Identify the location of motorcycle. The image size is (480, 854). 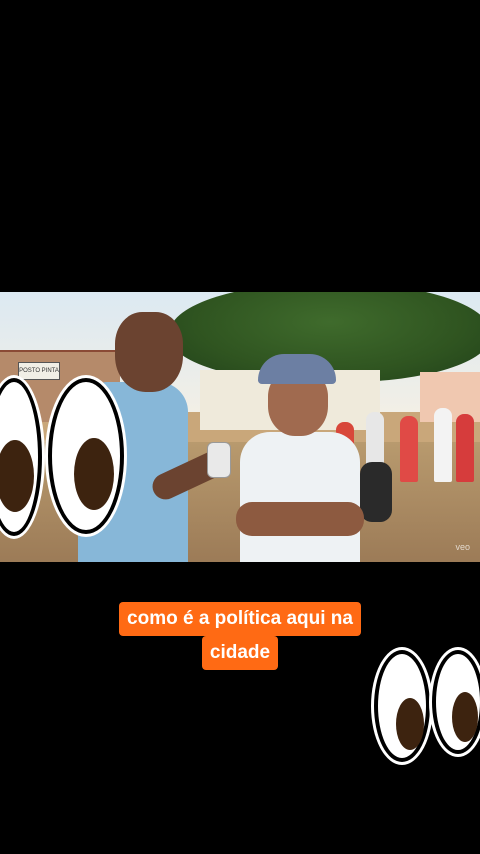
(376, 492).